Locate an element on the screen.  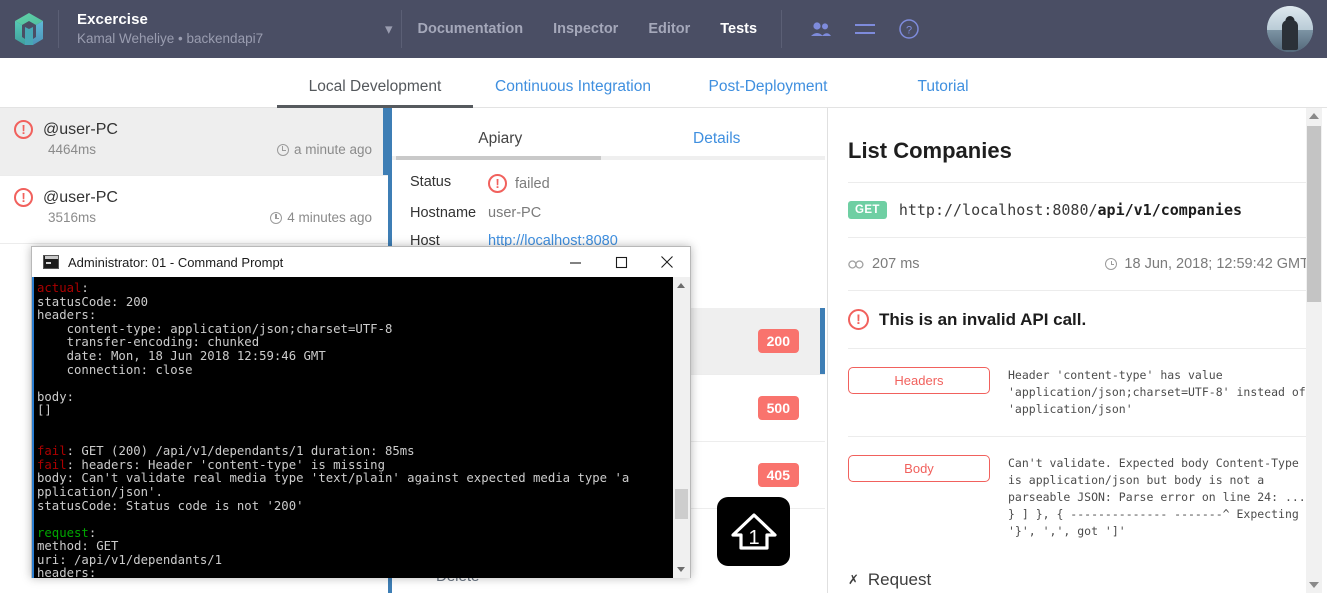
field-status-value: ! failed is located at coordinates (519, 183).